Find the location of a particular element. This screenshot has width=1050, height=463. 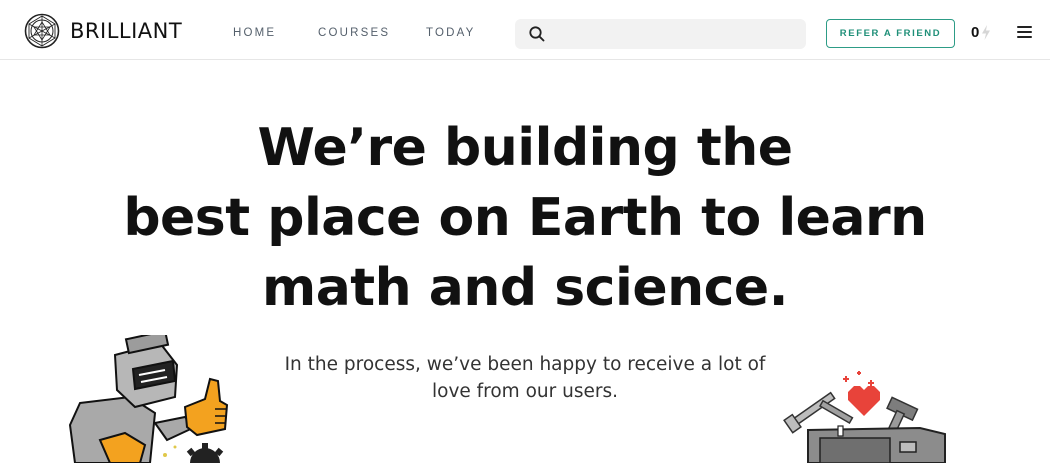

hero-title-line: We’re building the is located at coordinates (525, 148).